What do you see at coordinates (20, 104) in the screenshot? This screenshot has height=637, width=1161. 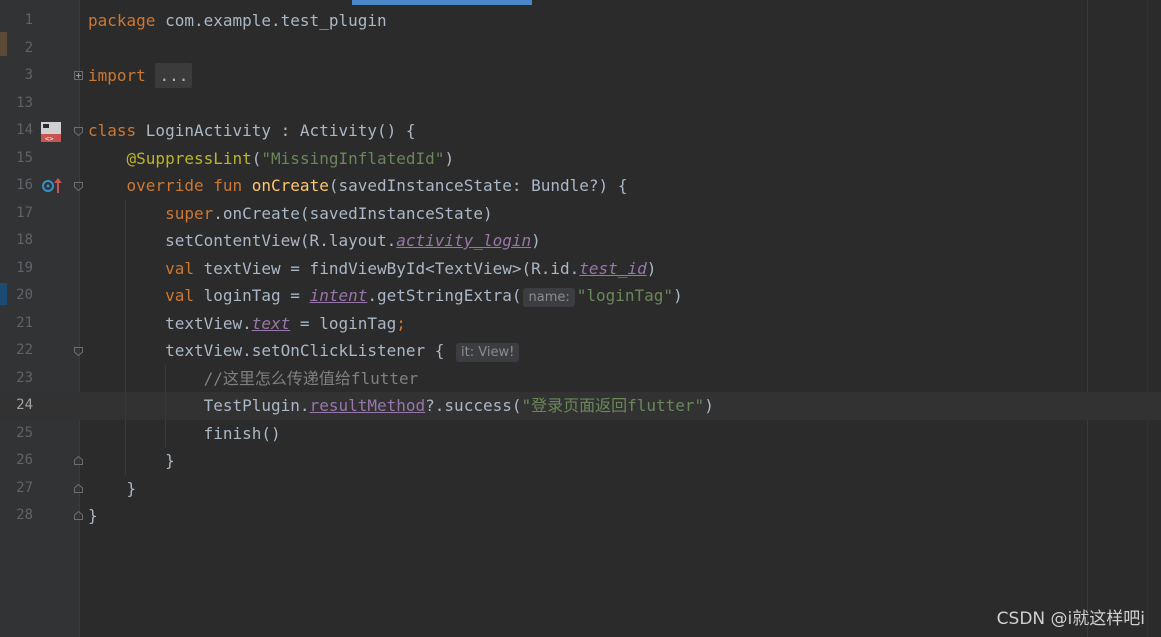 I see `line-number: 13` at bounding box center [20, 104].